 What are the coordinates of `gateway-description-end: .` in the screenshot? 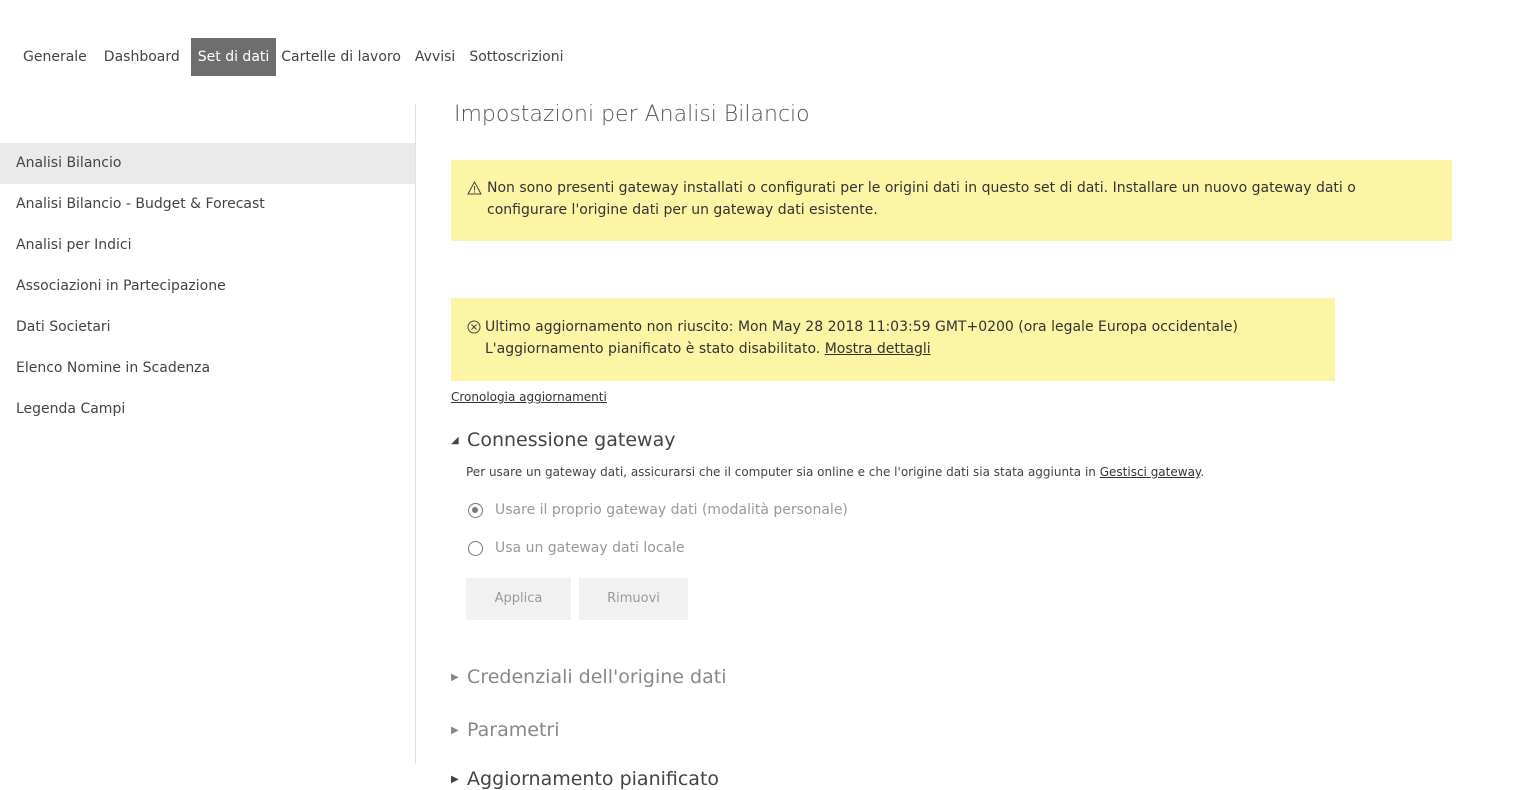 It's located at (1202, 472).